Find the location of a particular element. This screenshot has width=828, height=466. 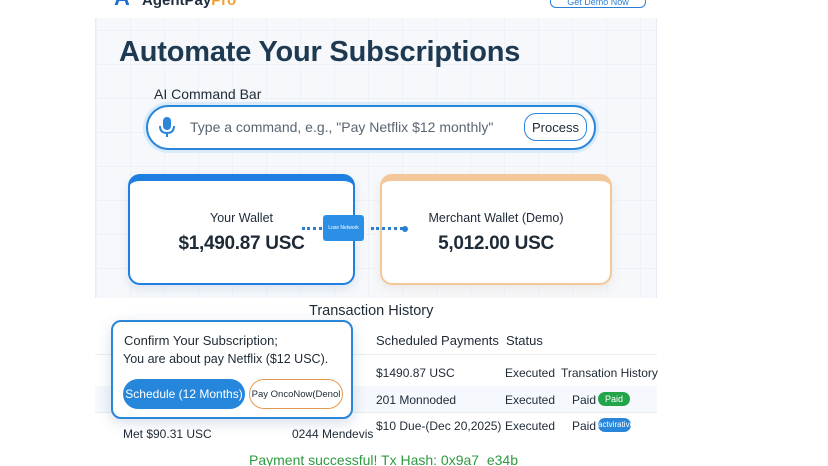

table-cell-extra: Transation History is located at coordinates (609, 373).